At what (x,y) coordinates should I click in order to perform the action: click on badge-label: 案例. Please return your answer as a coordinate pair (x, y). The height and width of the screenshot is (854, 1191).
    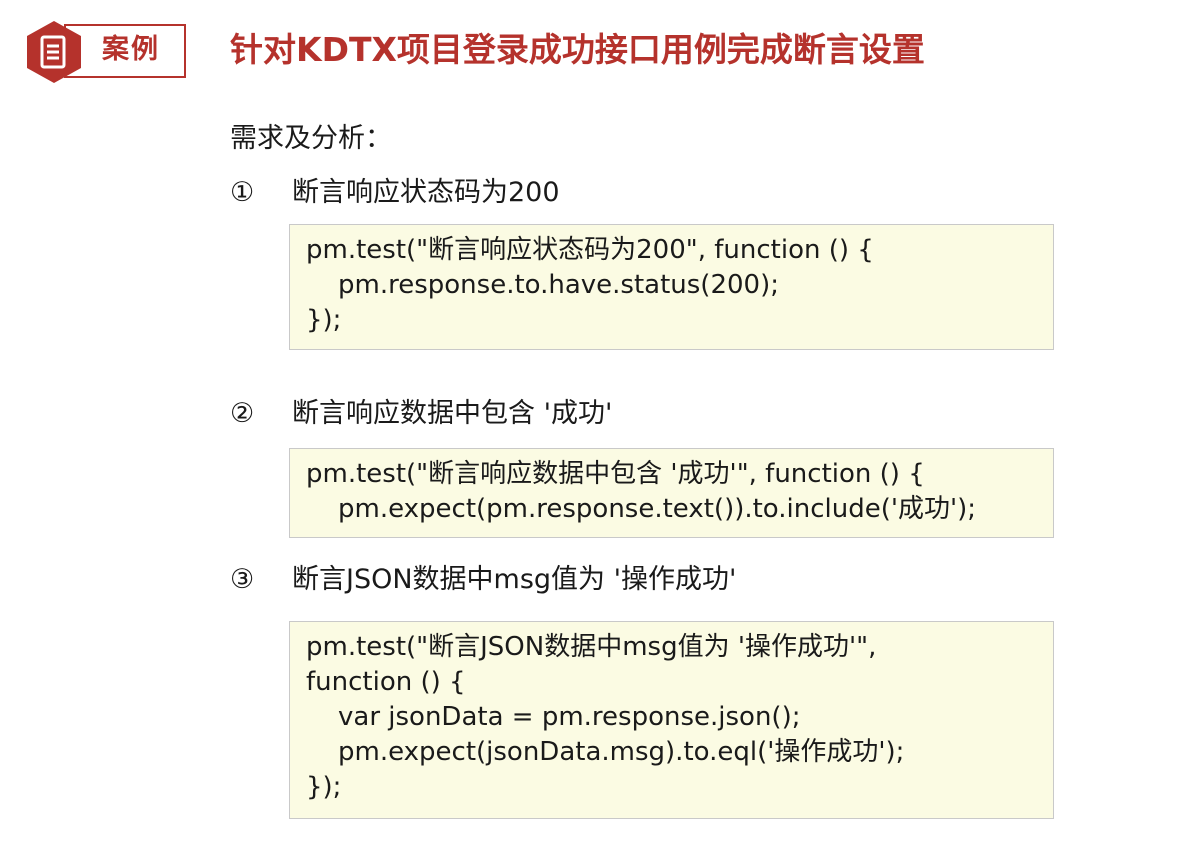
    Looking at the image, I should click on (131, 49).